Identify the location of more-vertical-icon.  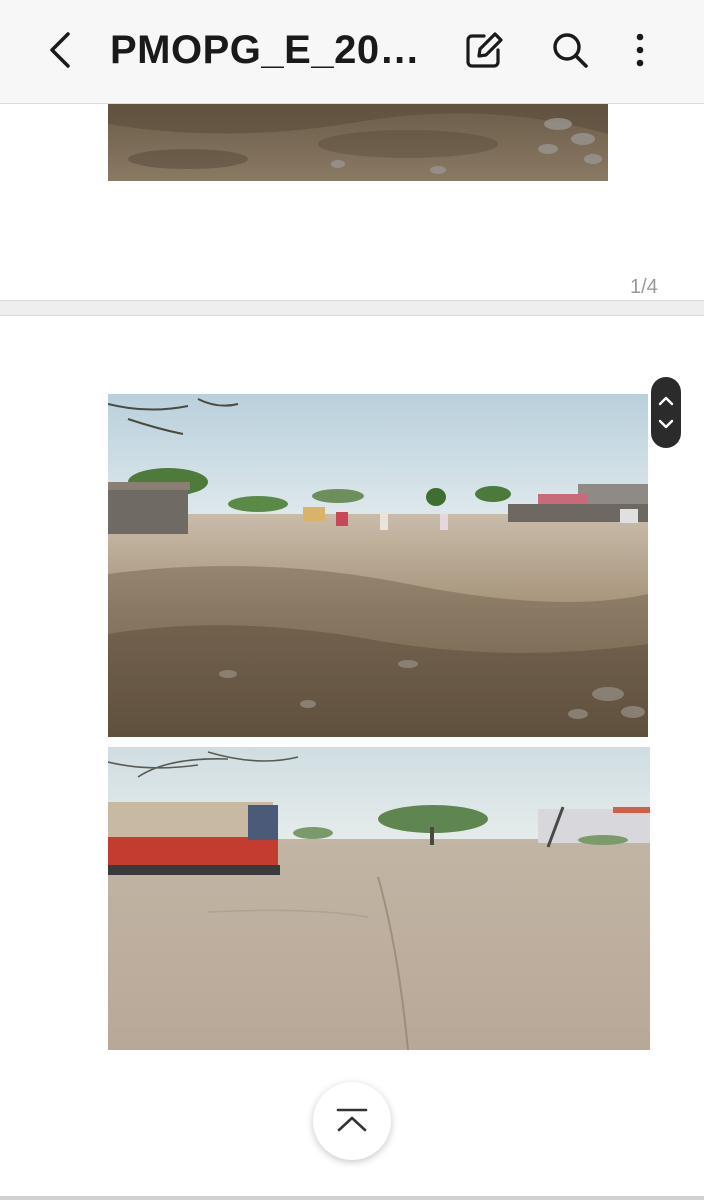
(640, 50).